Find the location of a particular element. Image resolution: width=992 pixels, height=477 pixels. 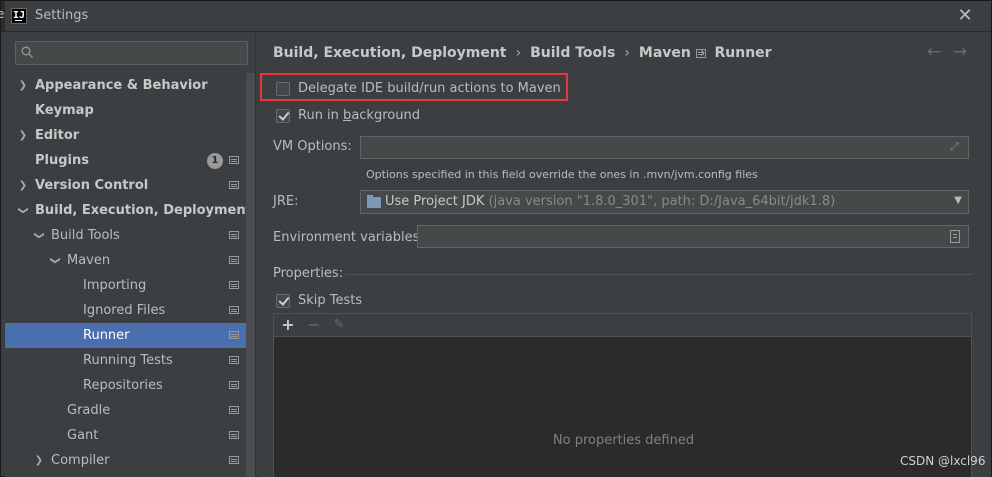

run-in-background-label: Run in background is located at coordinates (359, 116).